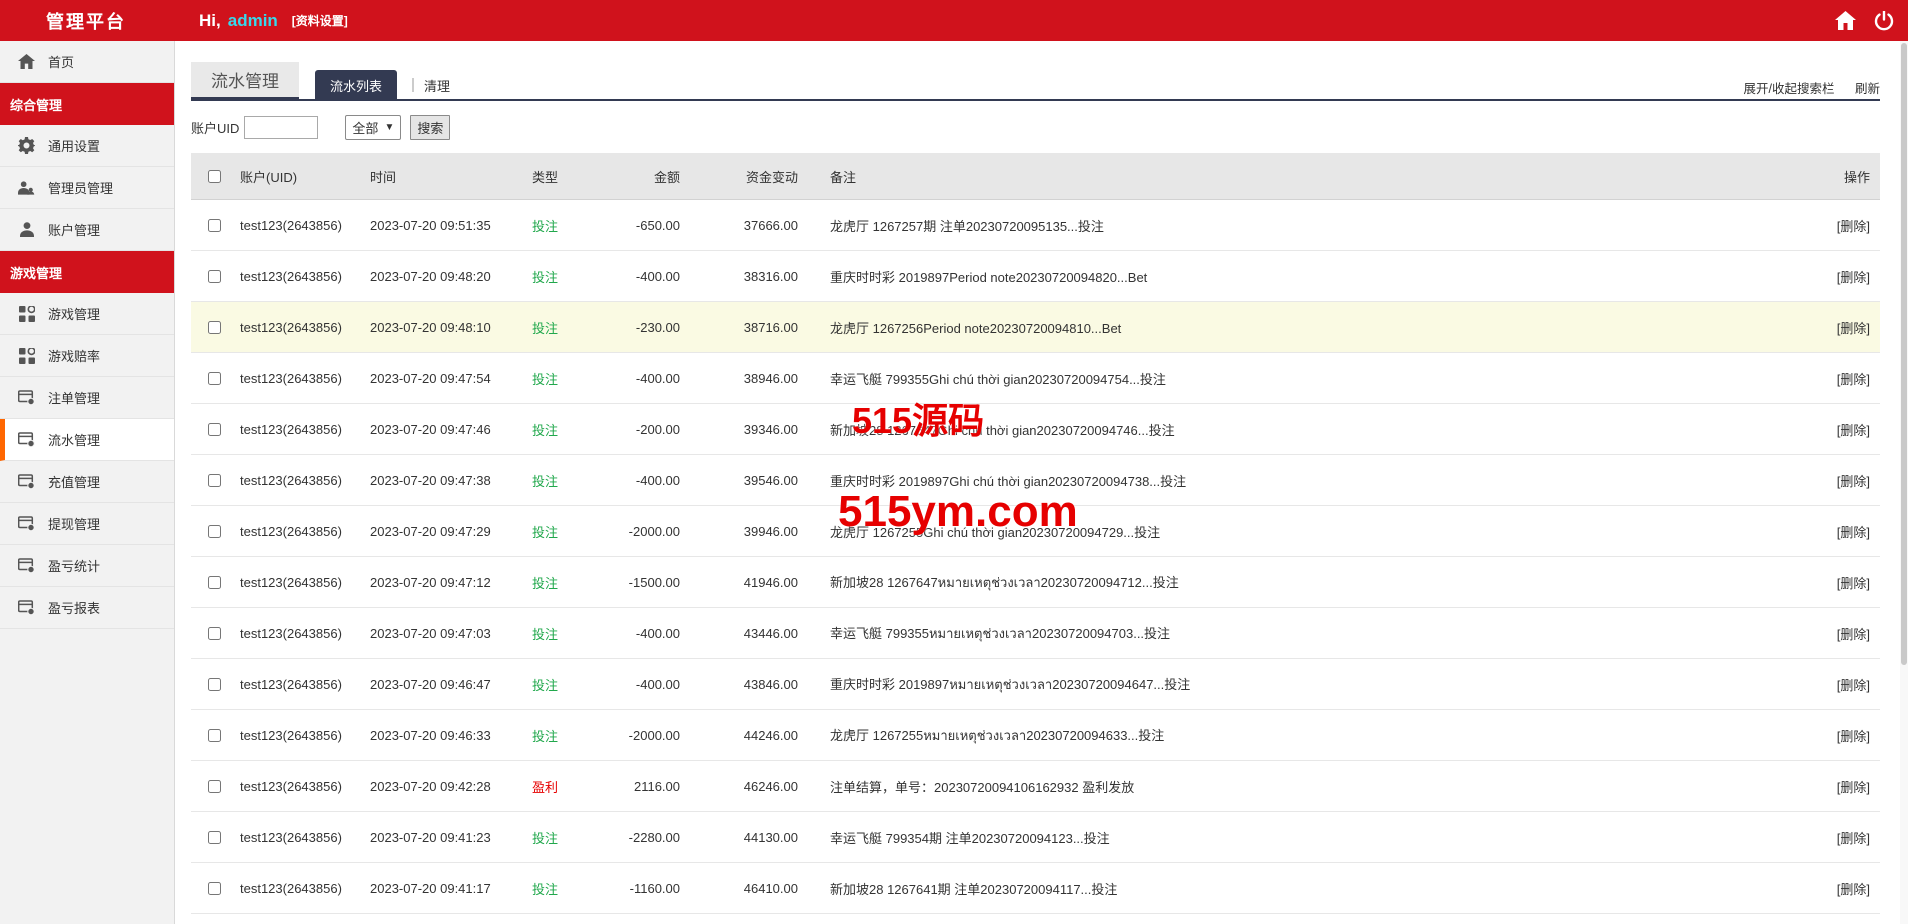 The width and height of the screenshot is (1908, 924). Describe the element at coordinates (770, 735) in the screenshot. I see `balance-cell: 44246.00` at that location.